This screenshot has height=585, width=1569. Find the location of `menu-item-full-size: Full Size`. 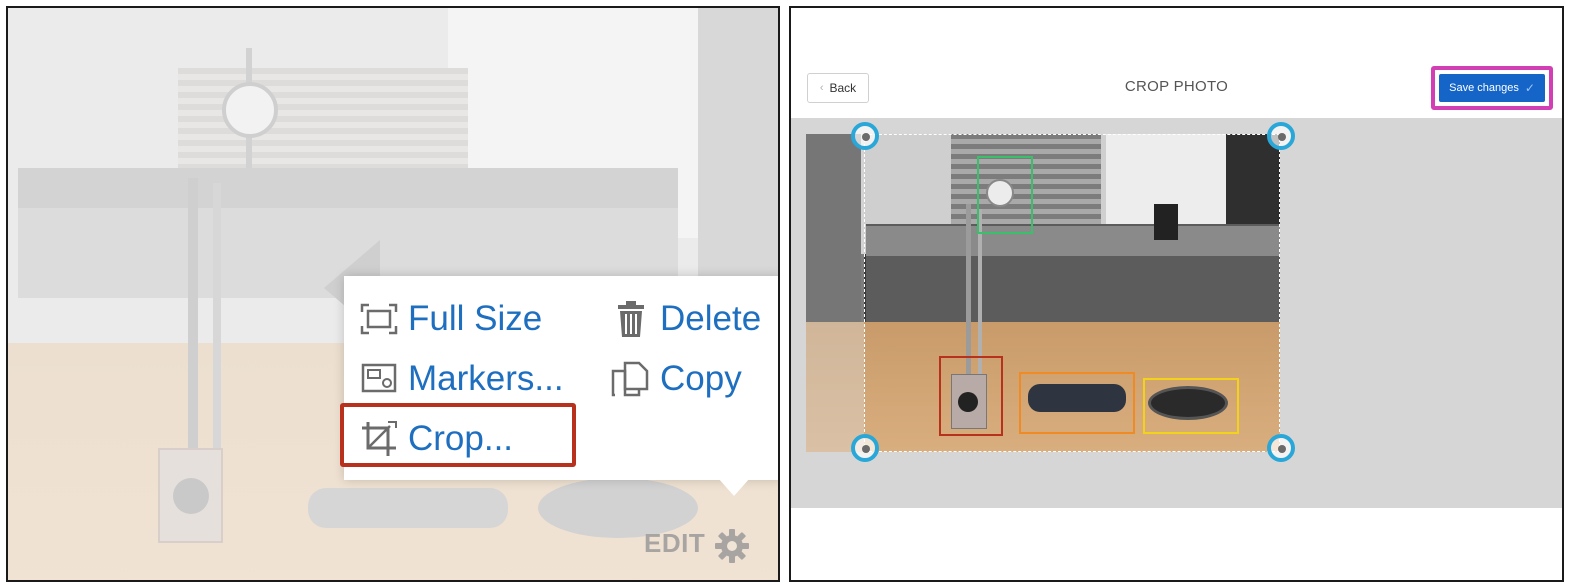

menu-item-full-size: Full Size is located at coordinates (450, 319).